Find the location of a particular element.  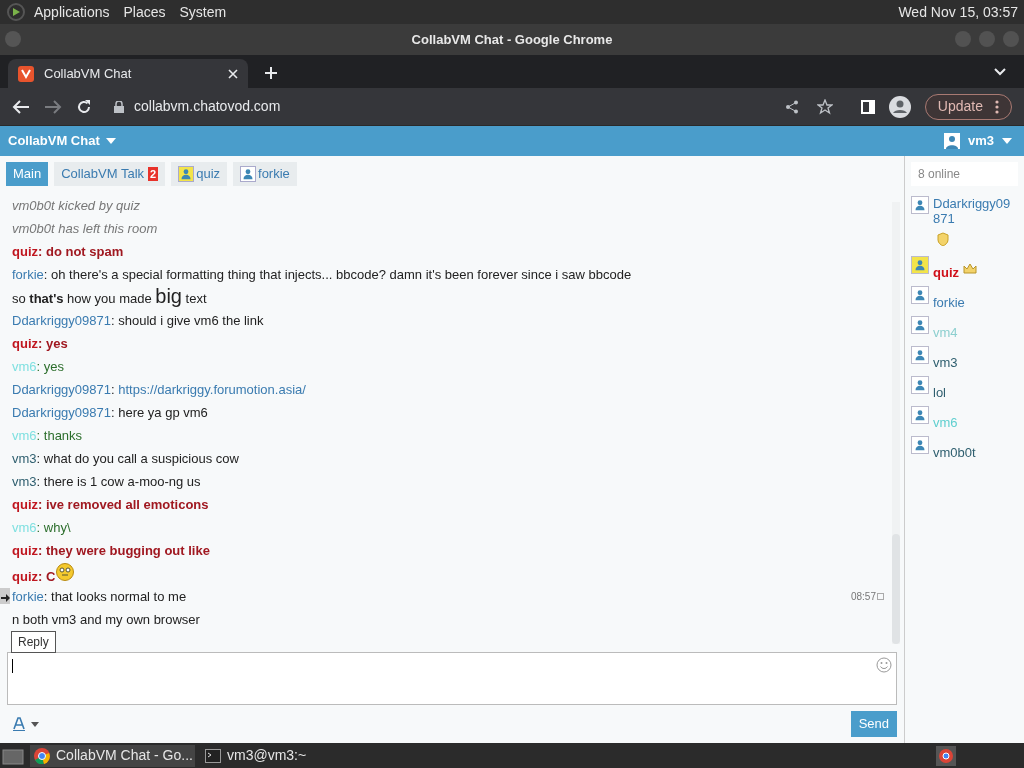

chat-tab: CollabVM Talk 2 is located at coordinates (110, 174).